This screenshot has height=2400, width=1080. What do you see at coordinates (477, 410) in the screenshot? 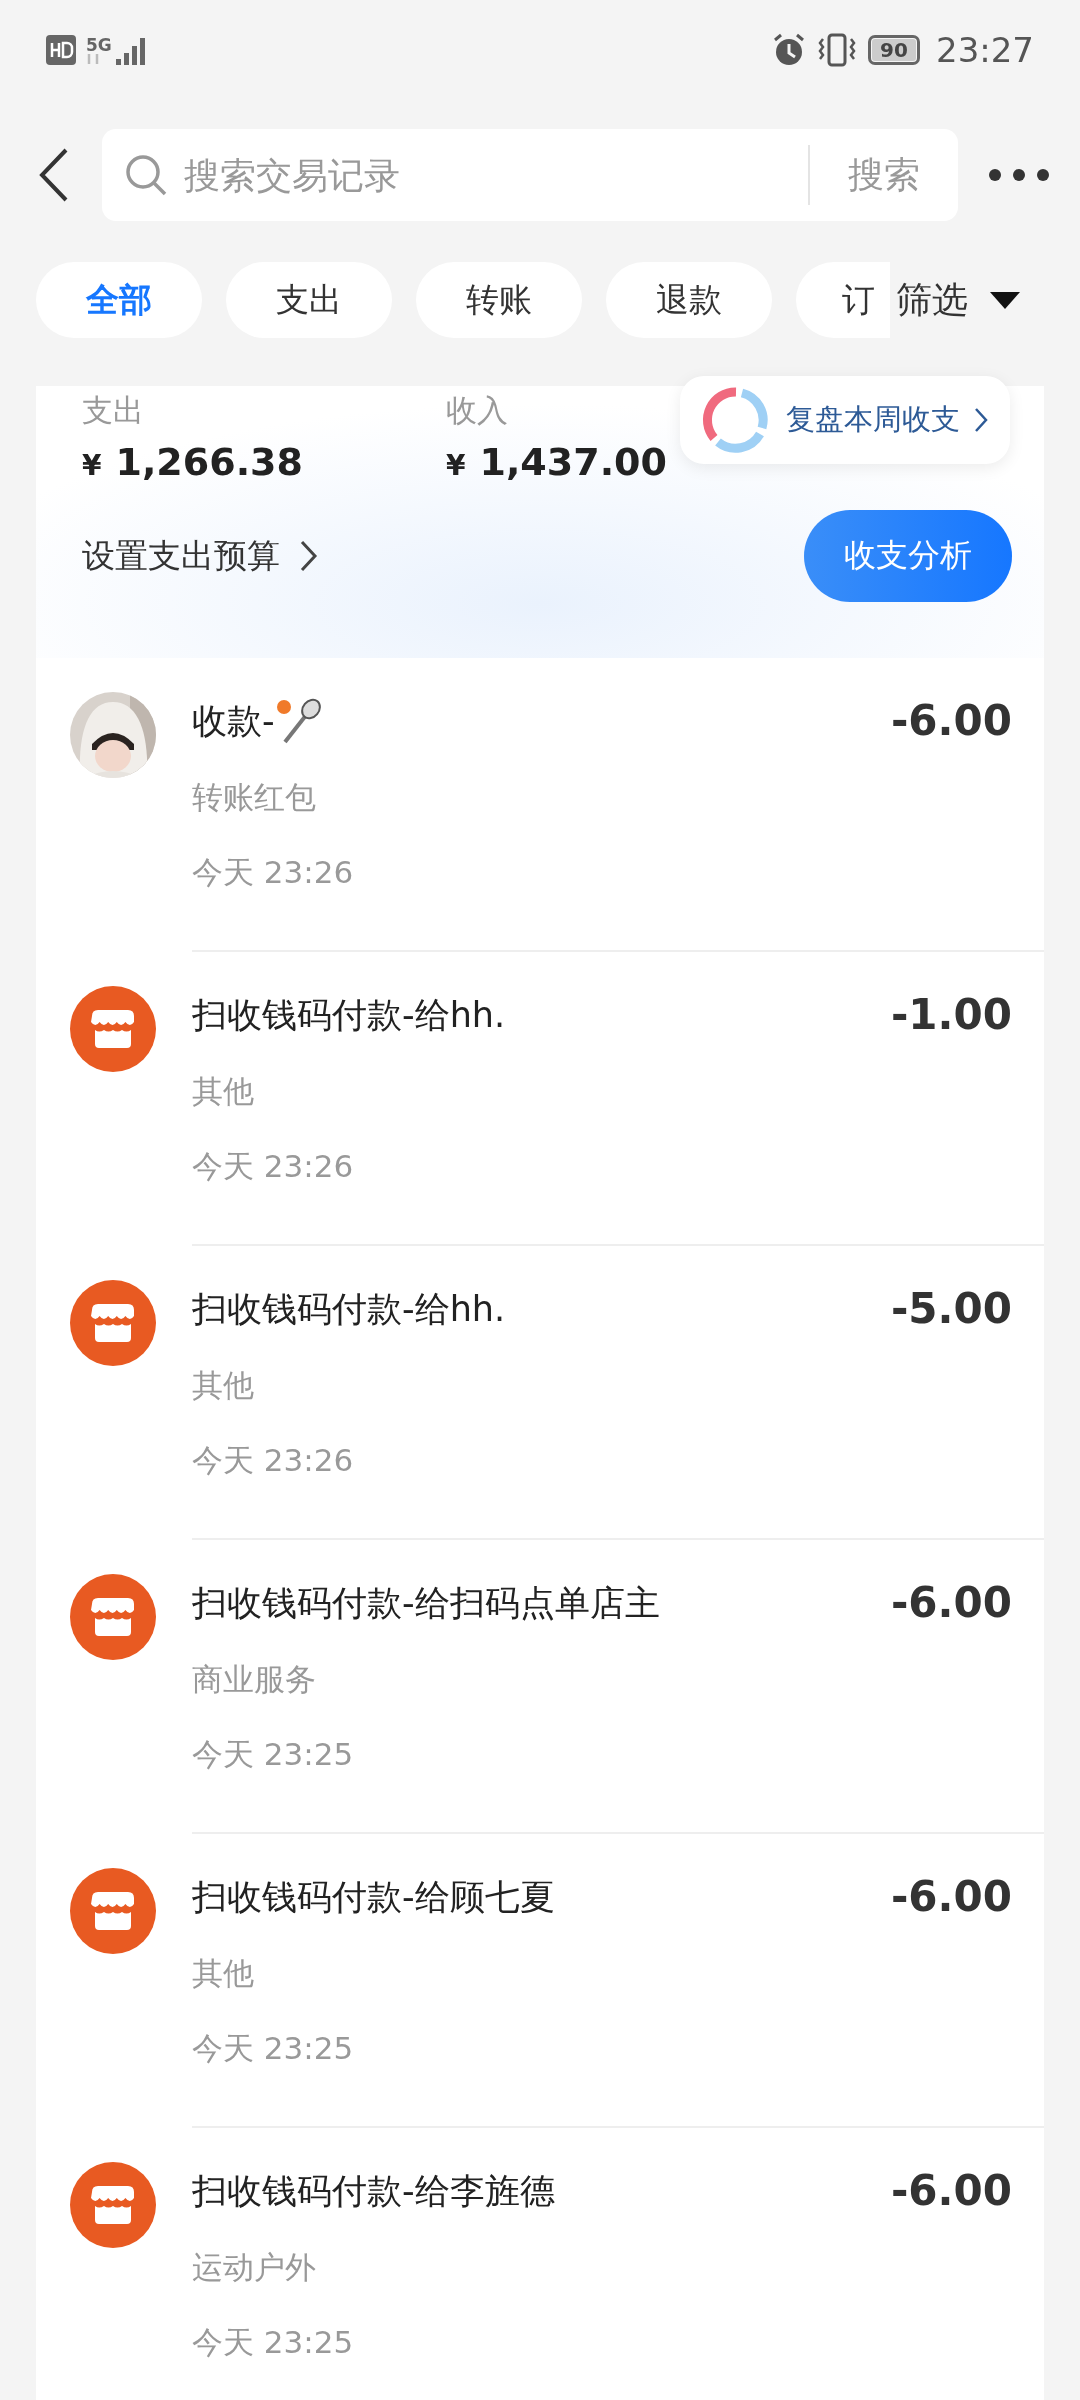
I see `stat-label: 收入` at bounding box center [477, 410].